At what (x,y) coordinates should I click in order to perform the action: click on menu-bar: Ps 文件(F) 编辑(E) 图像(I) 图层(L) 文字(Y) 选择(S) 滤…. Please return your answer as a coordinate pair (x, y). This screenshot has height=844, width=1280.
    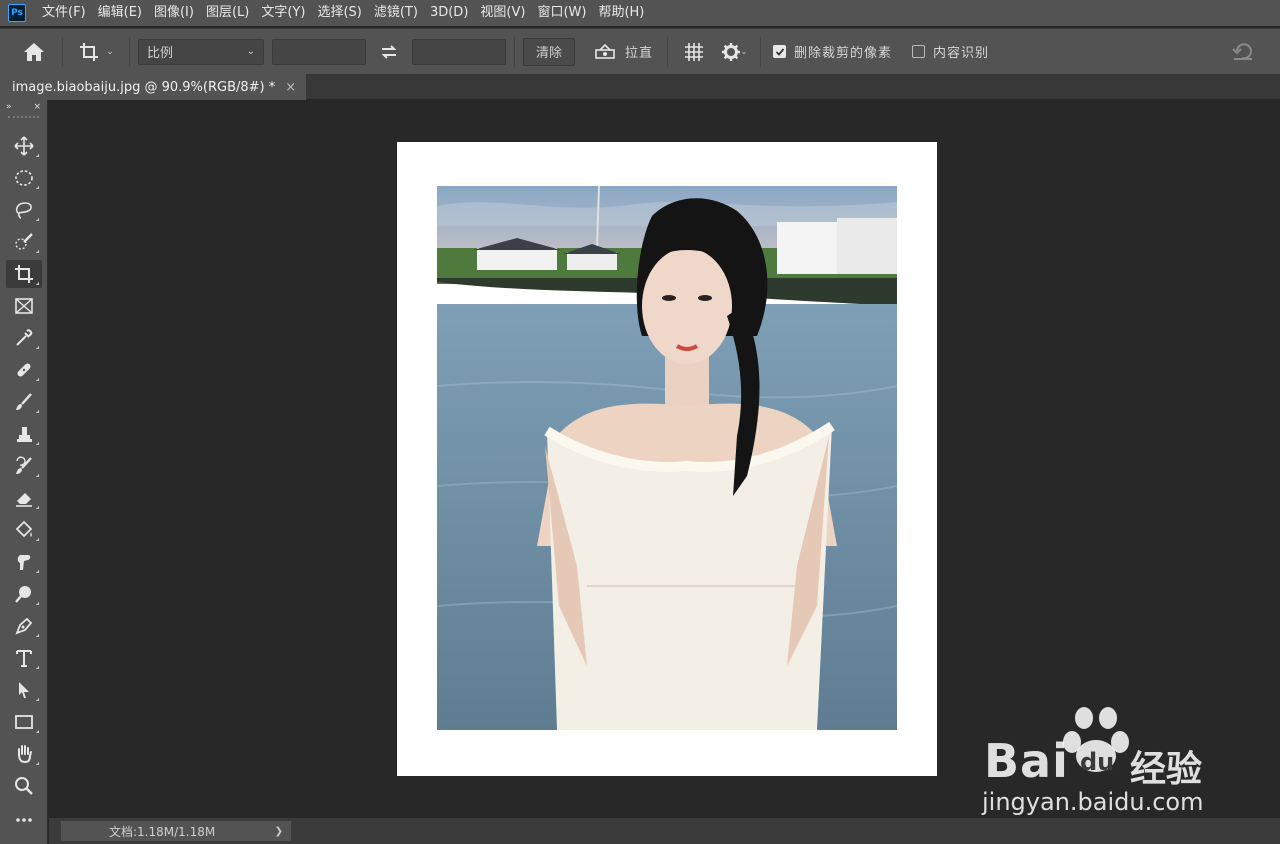
    Looking at the image, I should click on (640, 13).